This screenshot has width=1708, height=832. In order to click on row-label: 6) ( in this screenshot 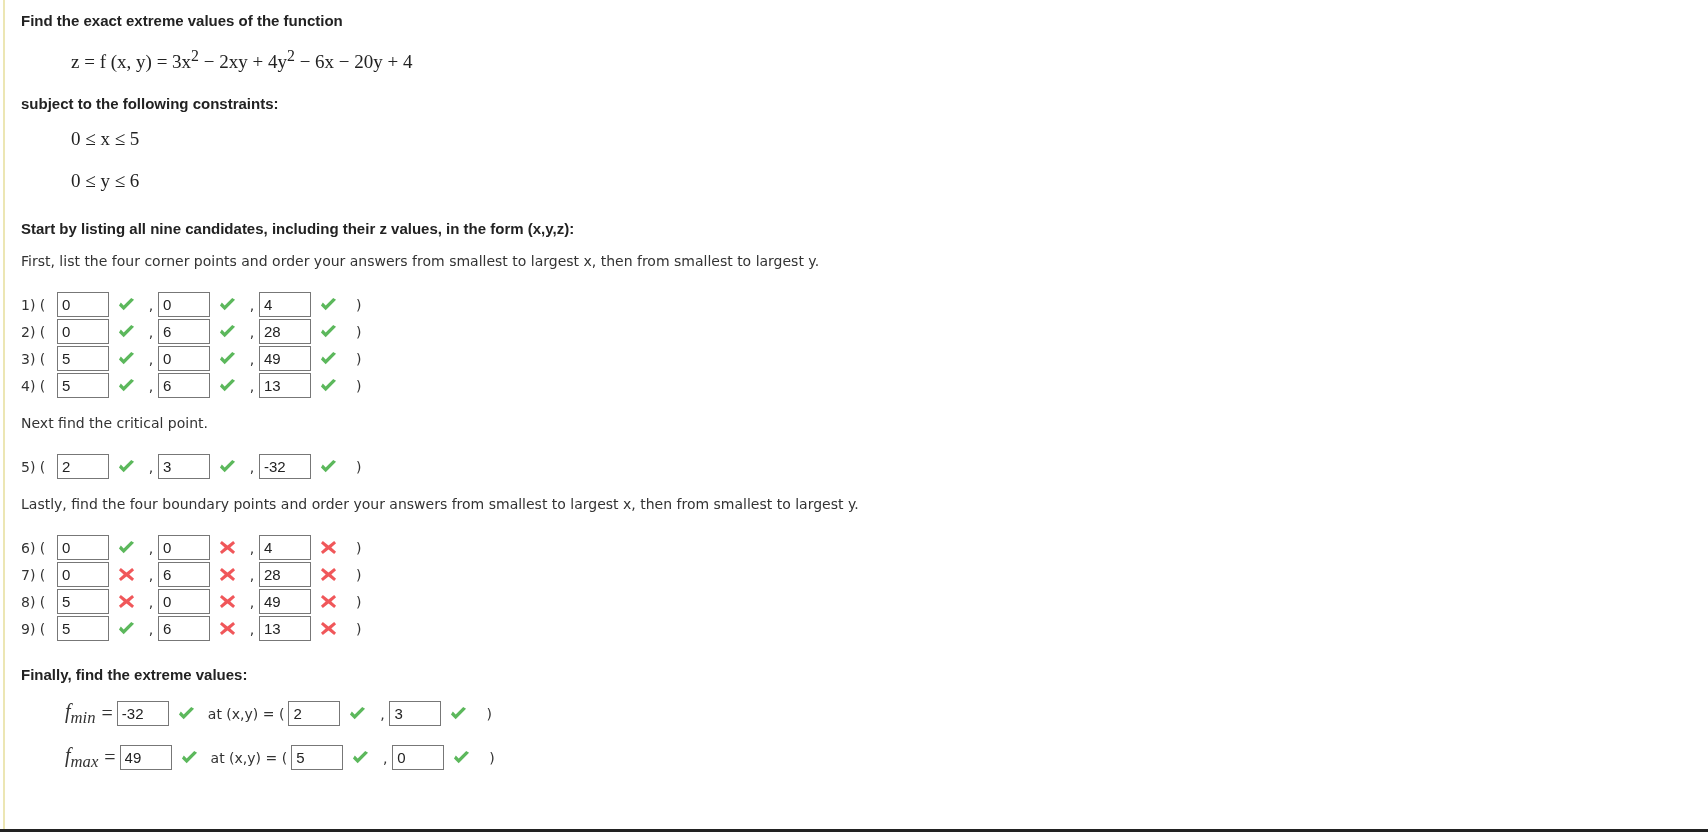, I will do `click(34, 547)`.